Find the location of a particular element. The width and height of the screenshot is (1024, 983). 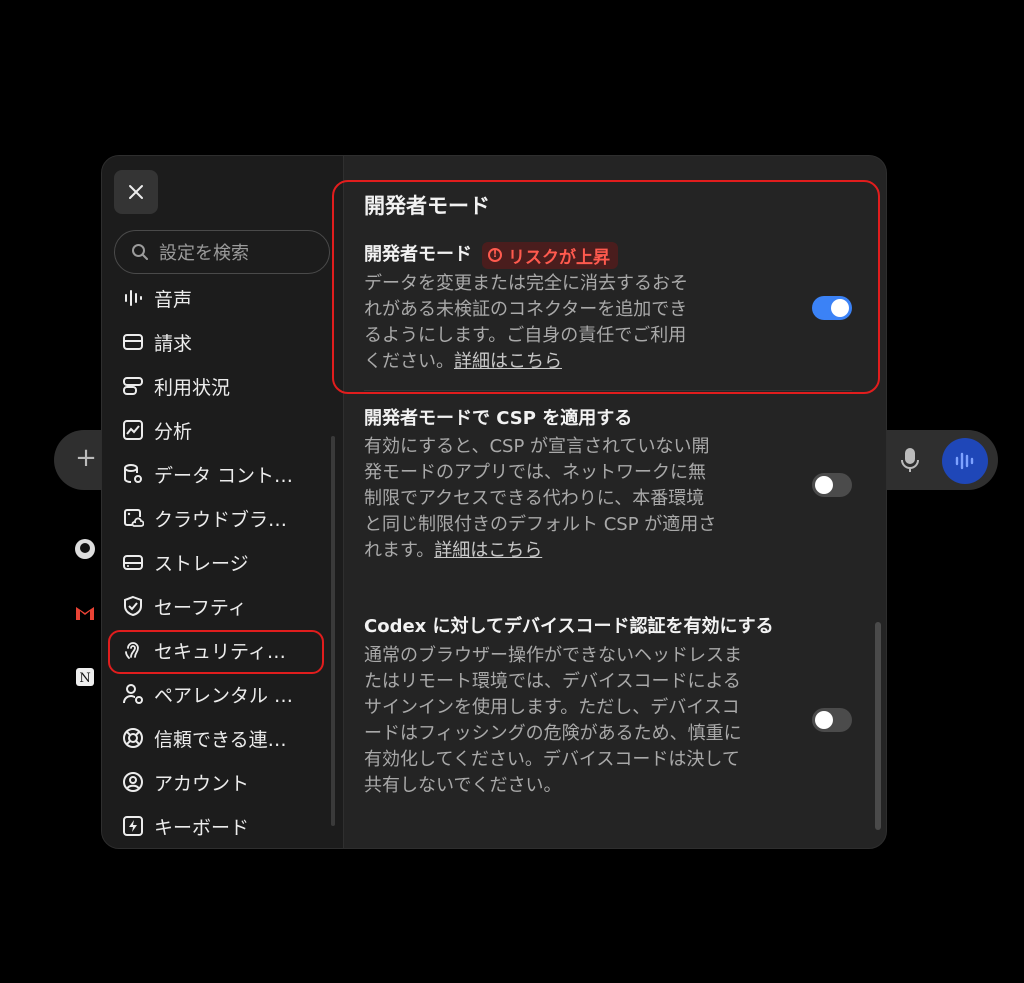

shield-check-icon is located at coordinates (133, 606).